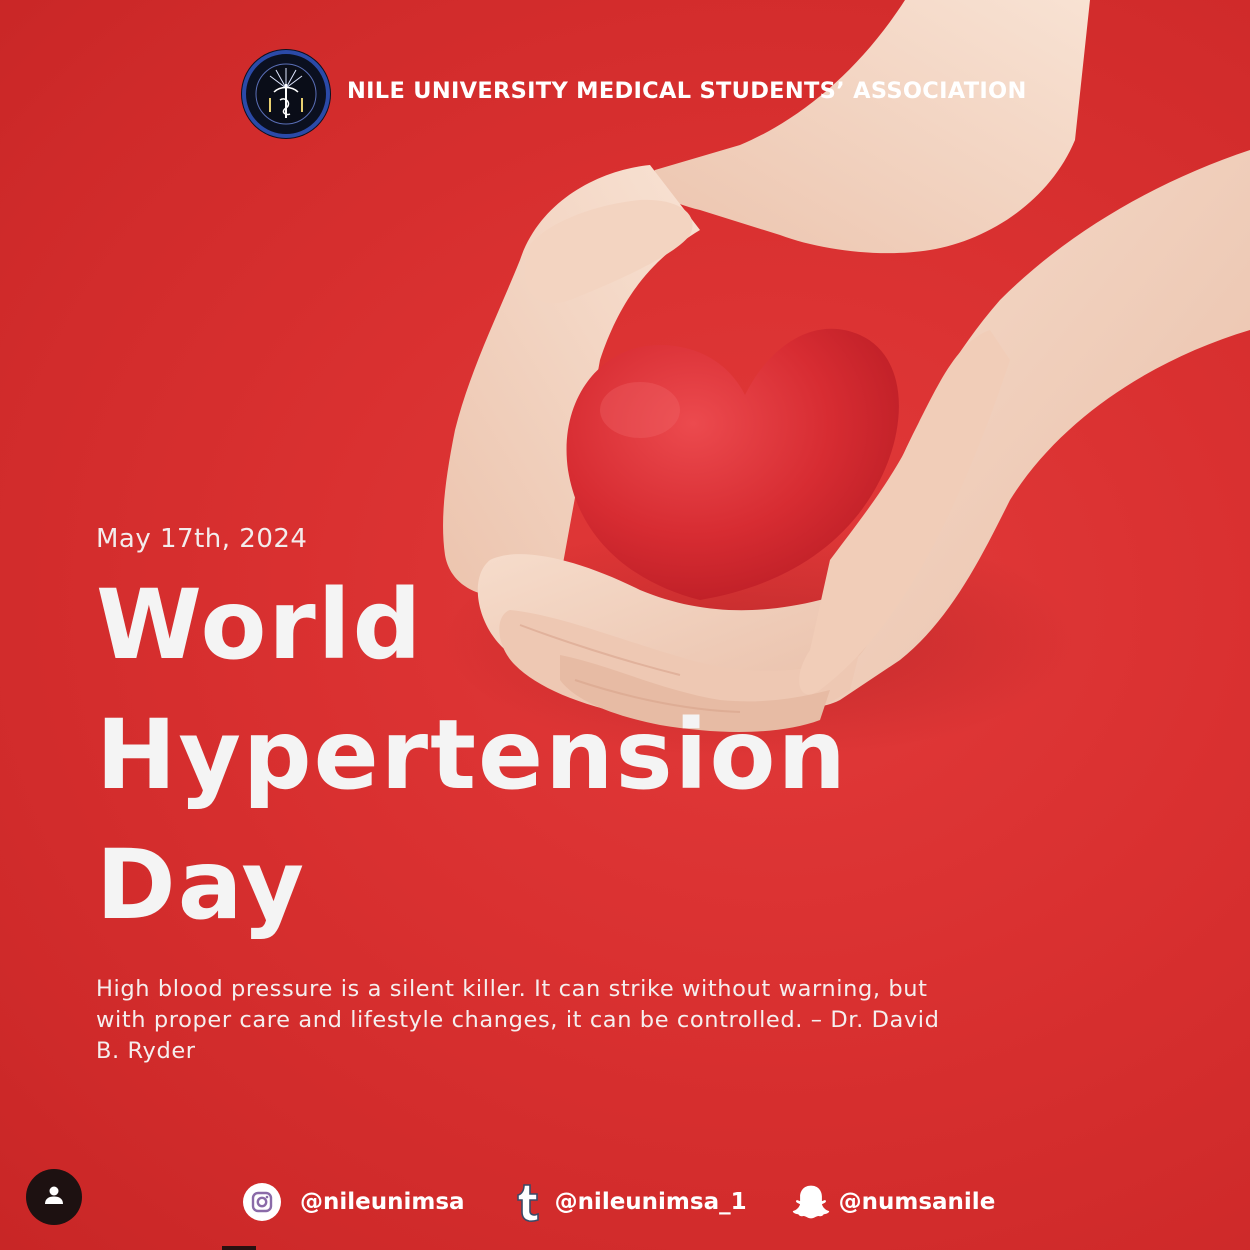 The width and height of the screenshot is (1250, 1250). Describe the element at coordinates (382, 1202) in the screenshot. I see `instagram-handle: @nileunimsa` at that location.